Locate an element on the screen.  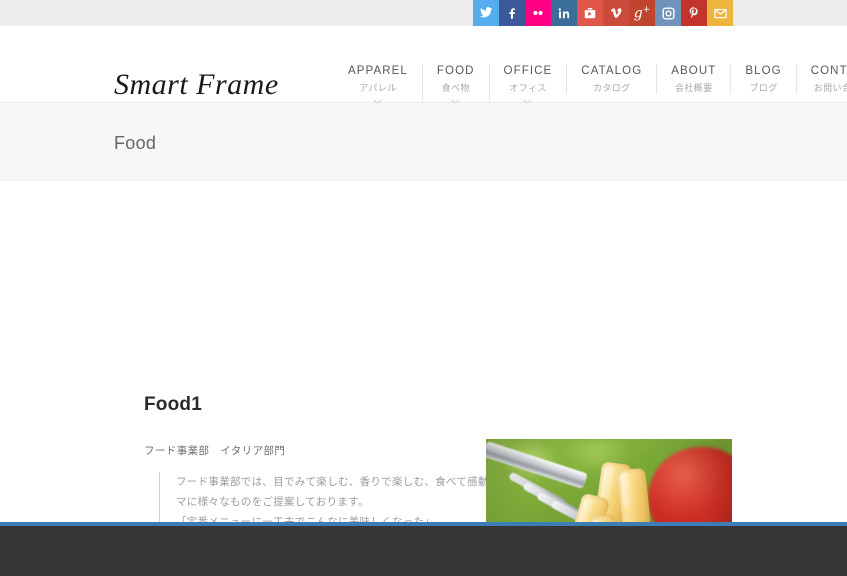
nav-label-en: FOOD is located at coordinates (455, 71).